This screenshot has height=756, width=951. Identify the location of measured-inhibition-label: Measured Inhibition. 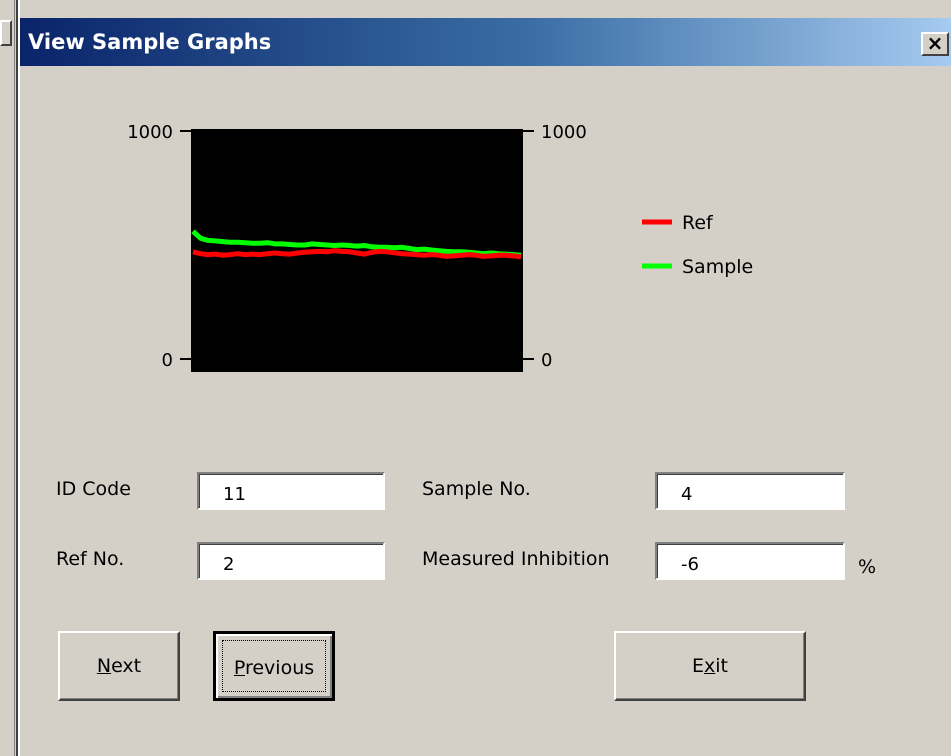
(516, 559).